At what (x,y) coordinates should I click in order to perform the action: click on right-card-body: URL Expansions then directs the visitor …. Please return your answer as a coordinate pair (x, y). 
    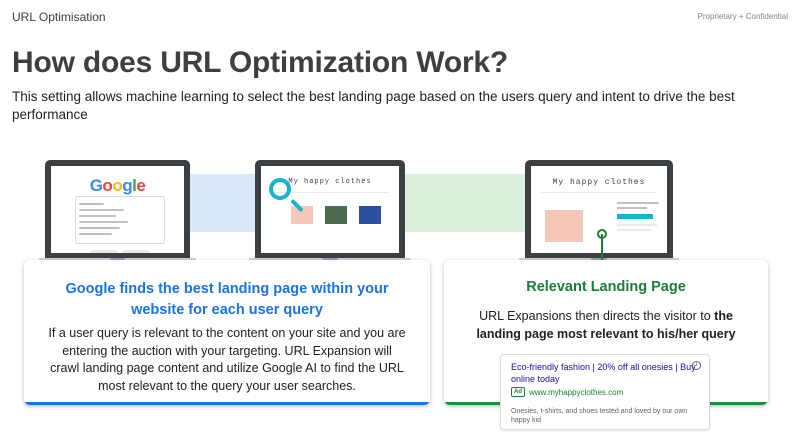
    Looking at the image, I should click on (606, 325).